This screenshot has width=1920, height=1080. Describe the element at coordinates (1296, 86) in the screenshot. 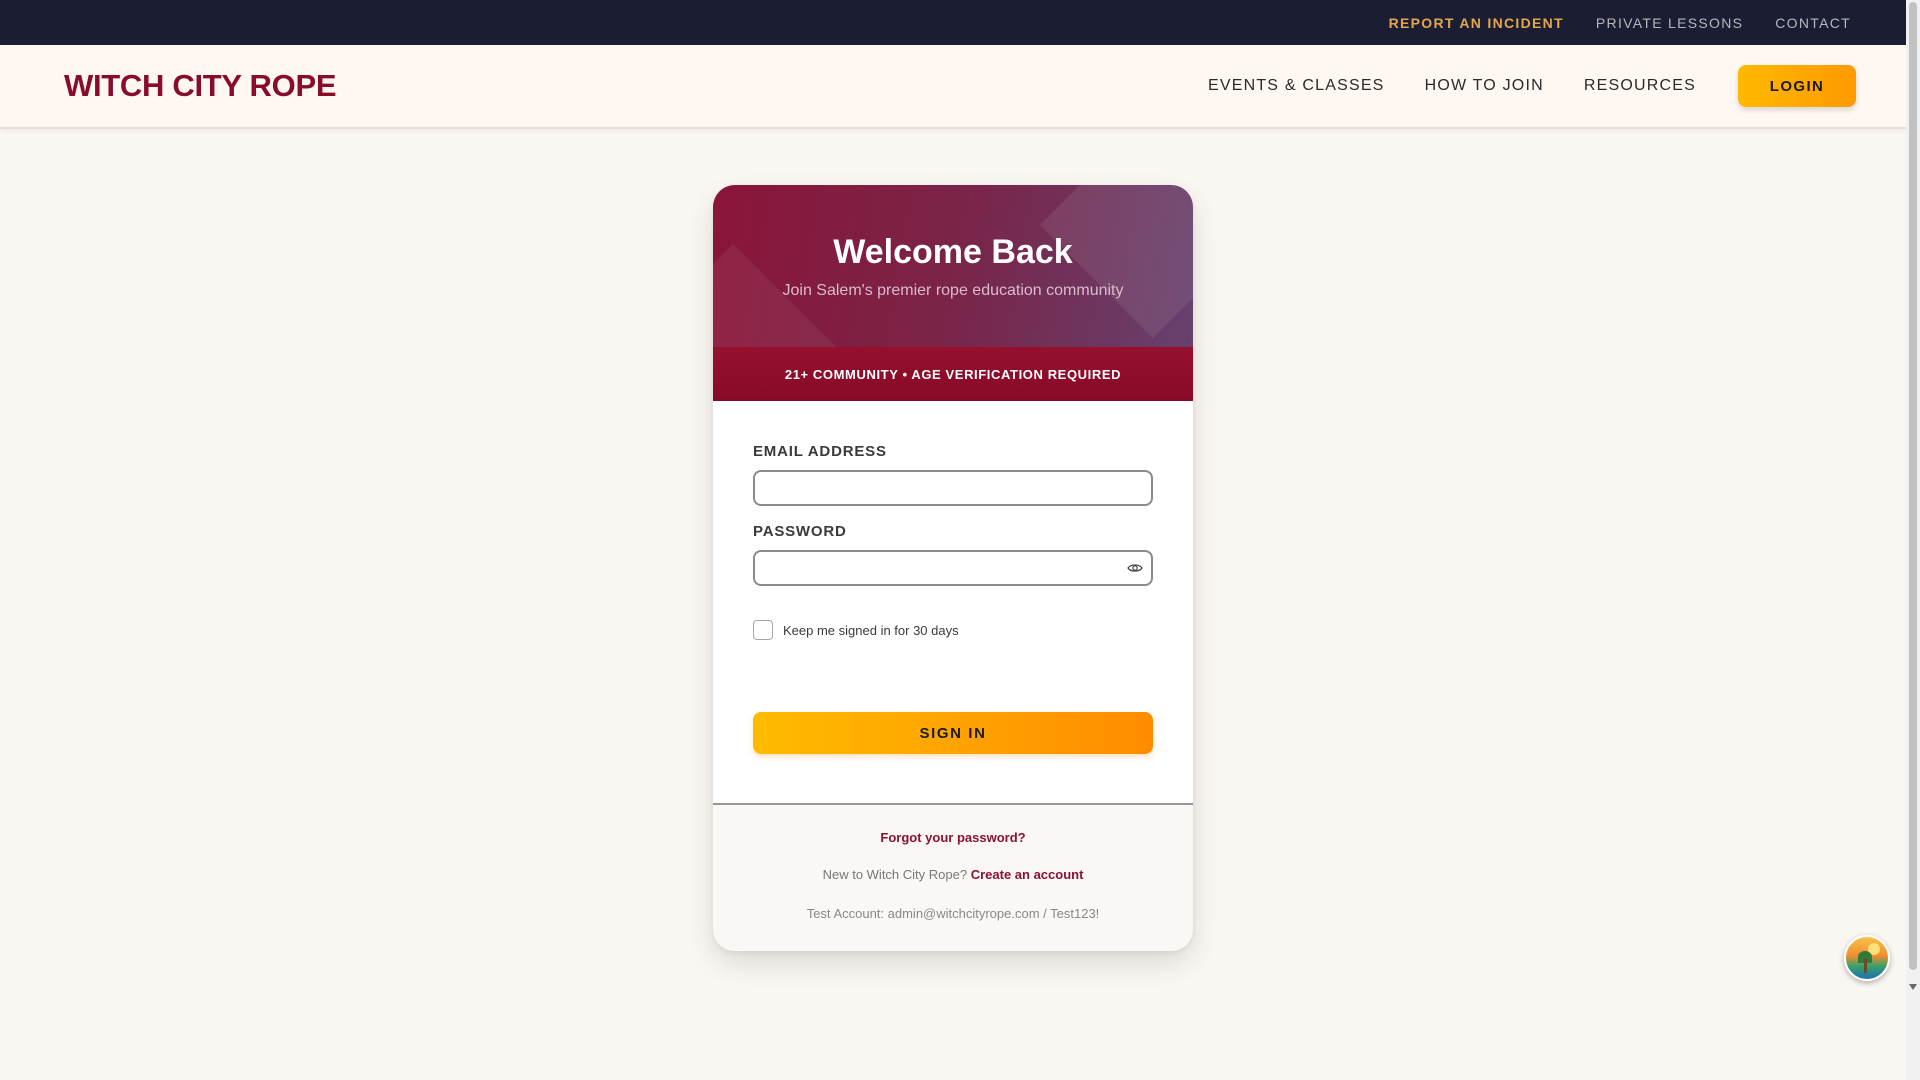

I see `nav-events-classes: EVENTS & CLASSES` at that location.